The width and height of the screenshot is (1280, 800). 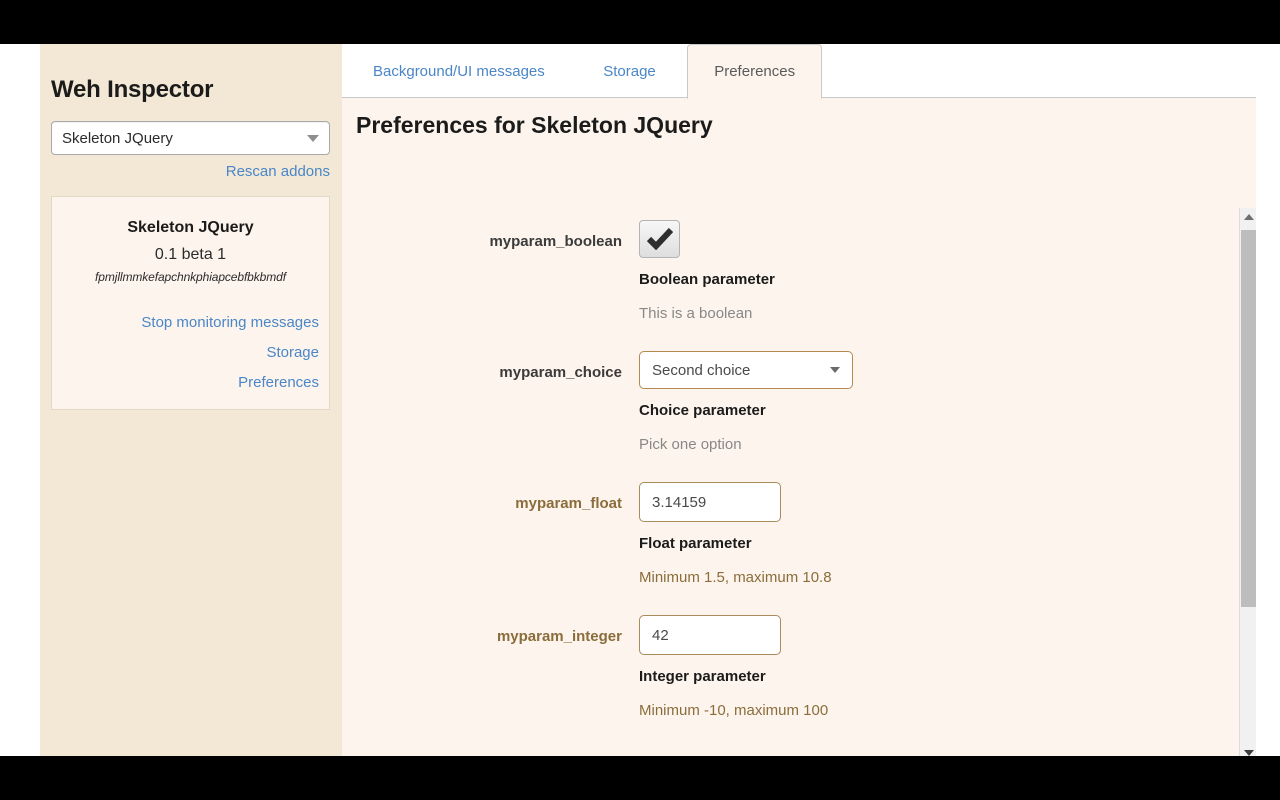 I want to click on scroll-down-arrow-icon, so click(x=1248, y=752).